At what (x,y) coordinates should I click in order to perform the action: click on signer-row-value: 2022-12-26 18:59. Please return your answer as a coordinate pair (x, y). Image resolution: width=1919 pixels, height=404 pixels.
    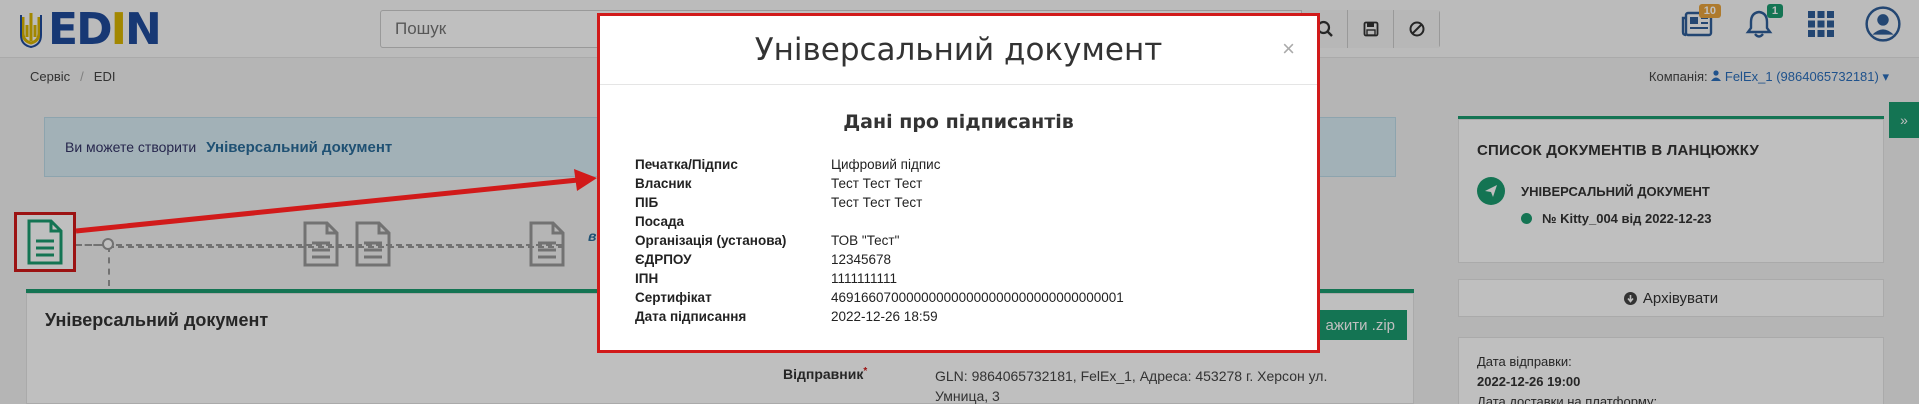
    Looking at the image, I should click on (884, 316).